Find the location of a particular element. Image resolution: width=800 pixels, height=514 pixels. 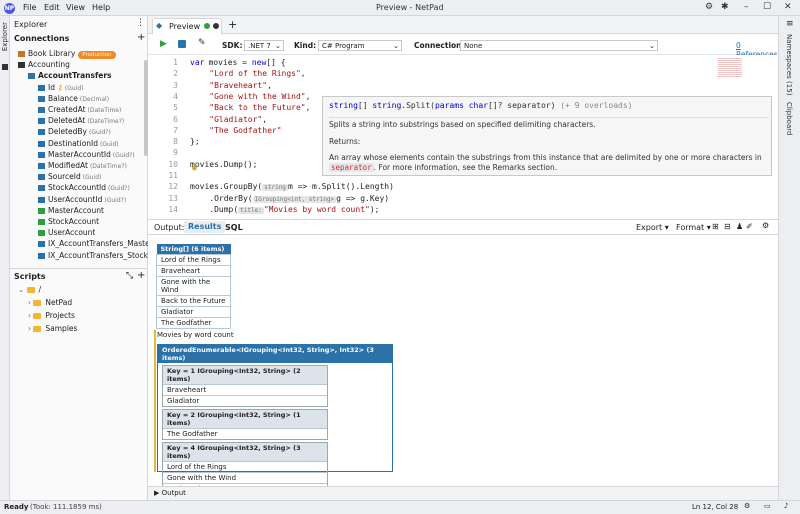

connection-tree-item: ModifiedAt (DateTime?) is located at coordinates (82, 165).